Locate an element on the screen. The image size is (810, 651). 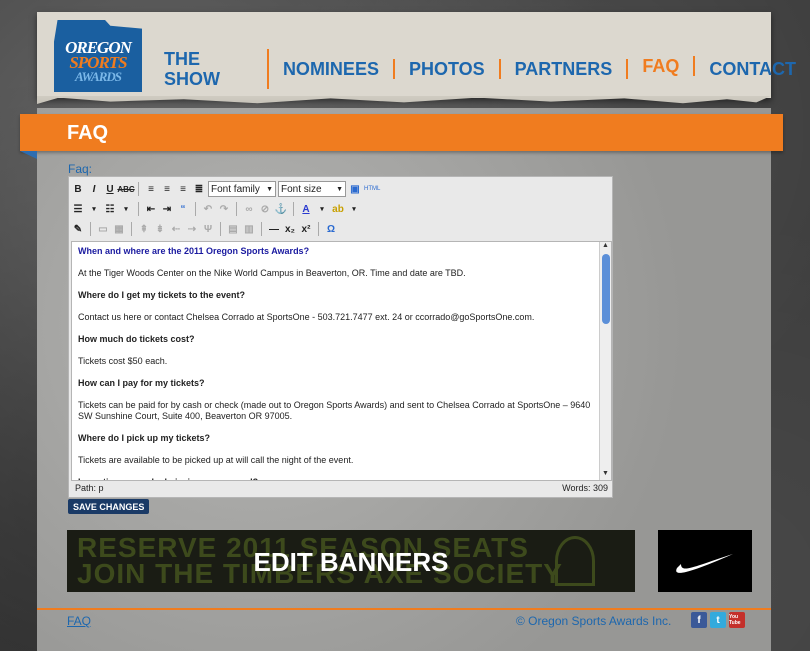
split-cells-icon: ▥ is located at coordinates (249, 229).